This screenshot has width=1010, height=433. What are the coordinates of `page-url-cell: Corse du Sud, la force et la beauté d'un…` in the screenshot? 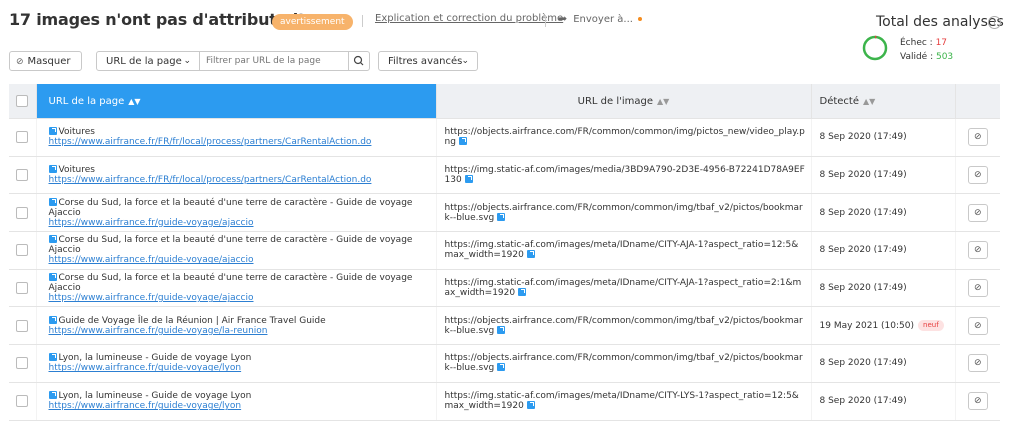 It's located at (235, 250).